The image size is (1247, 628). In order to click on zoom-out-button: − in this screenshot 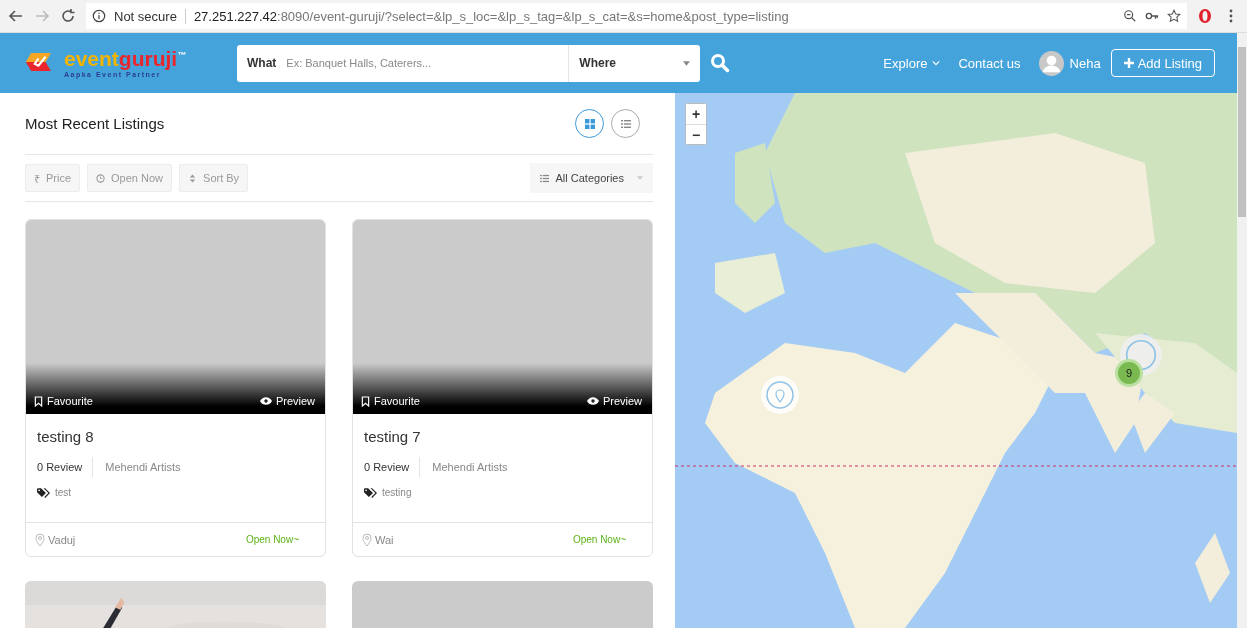, I will do `click(696, 134)`.